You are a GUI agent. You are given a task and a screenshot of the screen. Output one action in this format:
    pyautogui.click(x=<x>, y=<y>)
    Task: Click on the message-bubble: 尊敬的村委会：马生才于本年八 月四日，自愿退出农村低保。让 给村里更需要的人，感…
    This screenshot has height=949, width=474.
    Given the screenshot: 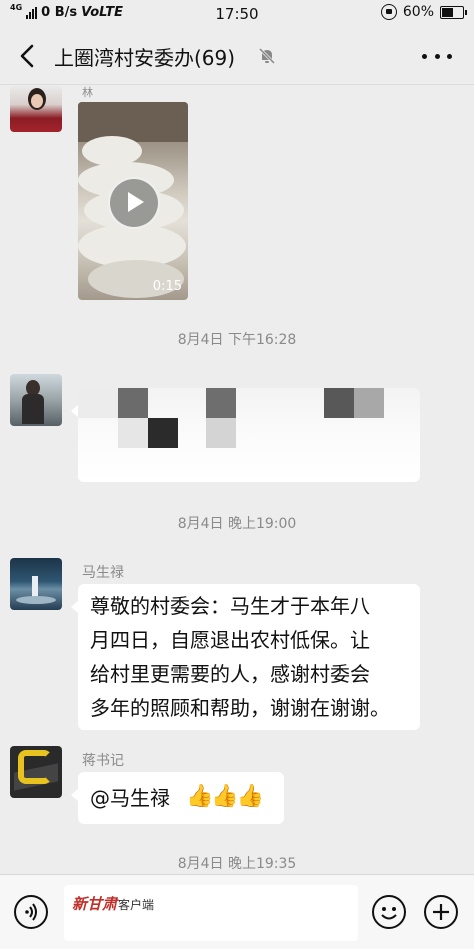 What is the action you would take?
    pyautogui.click(x=245, y=657)
    